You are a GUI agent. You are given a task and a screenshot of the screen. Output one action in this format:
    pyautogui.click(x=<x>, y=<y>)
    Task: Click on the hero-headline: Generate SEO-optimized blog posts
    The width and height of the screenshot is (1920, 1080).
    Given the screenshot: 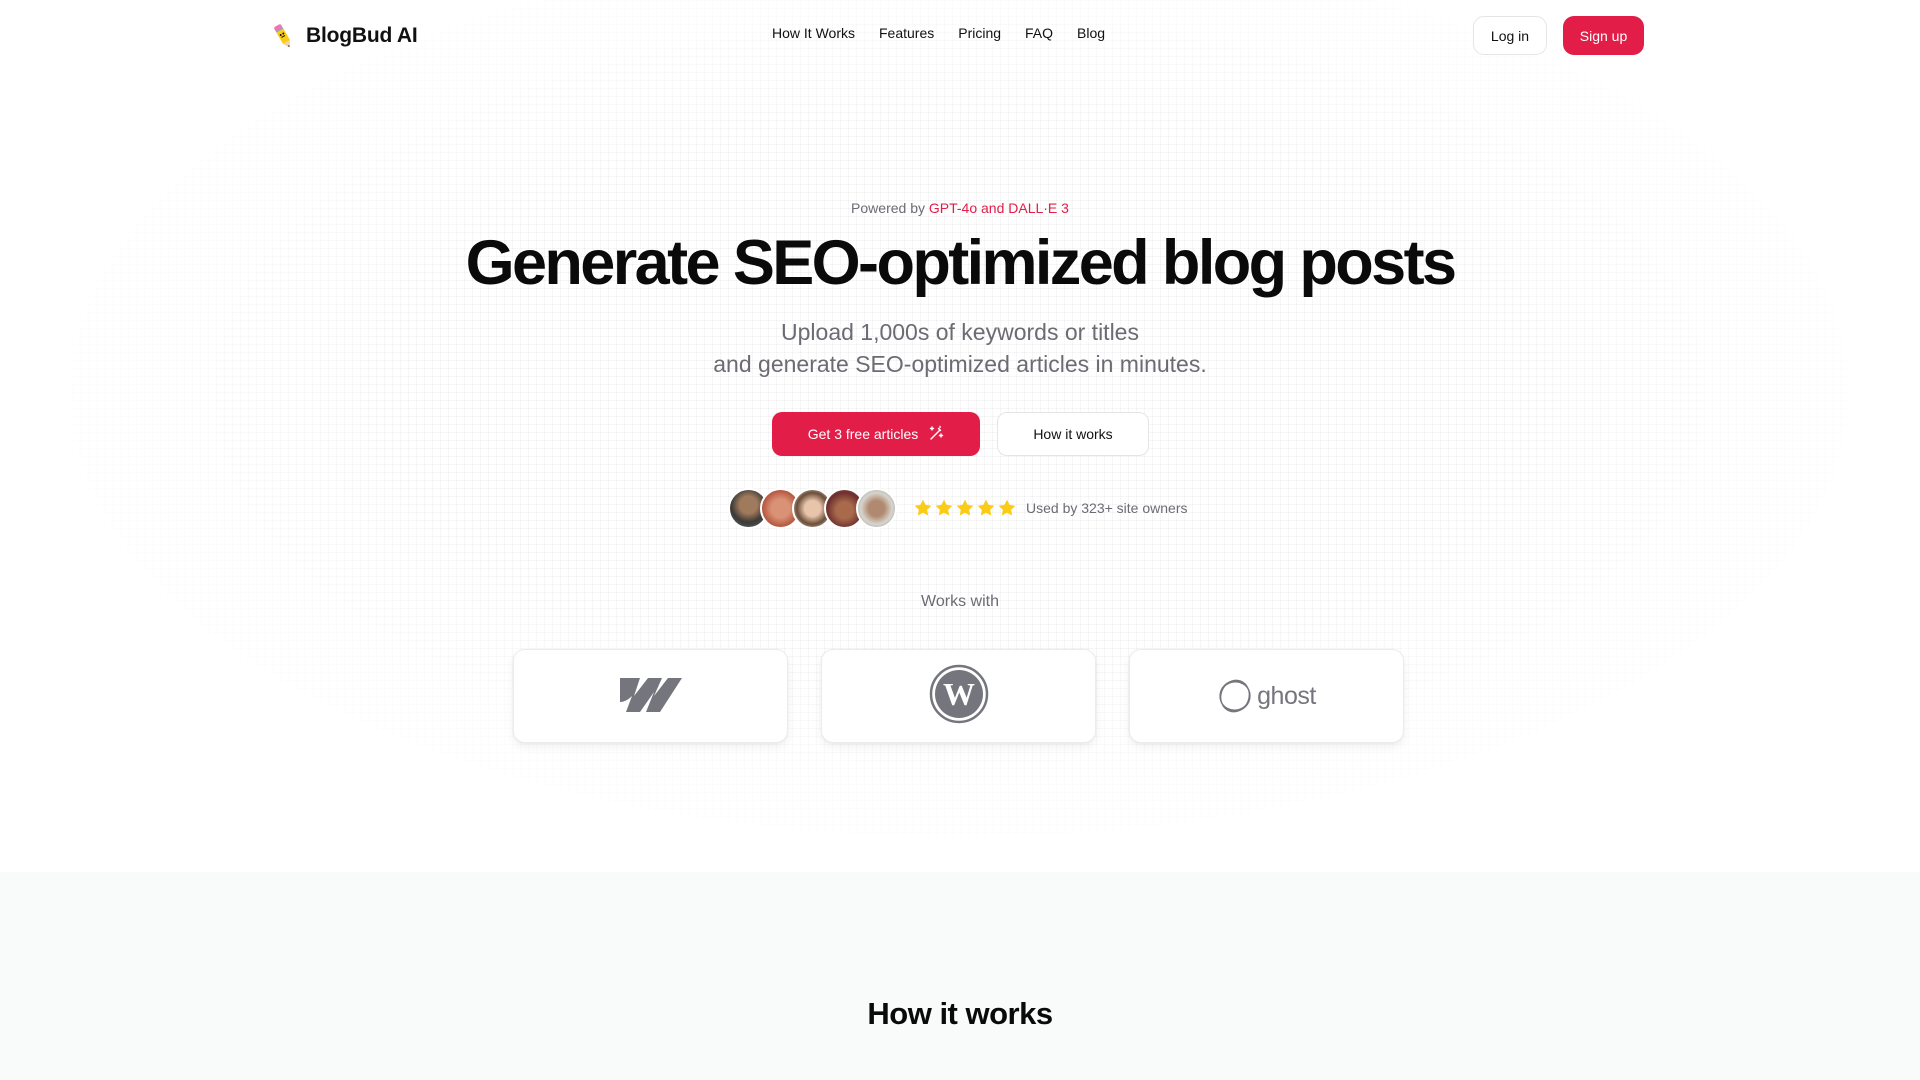 What is the action you would take?
    pyautogui.click(x=961, y=263)
    